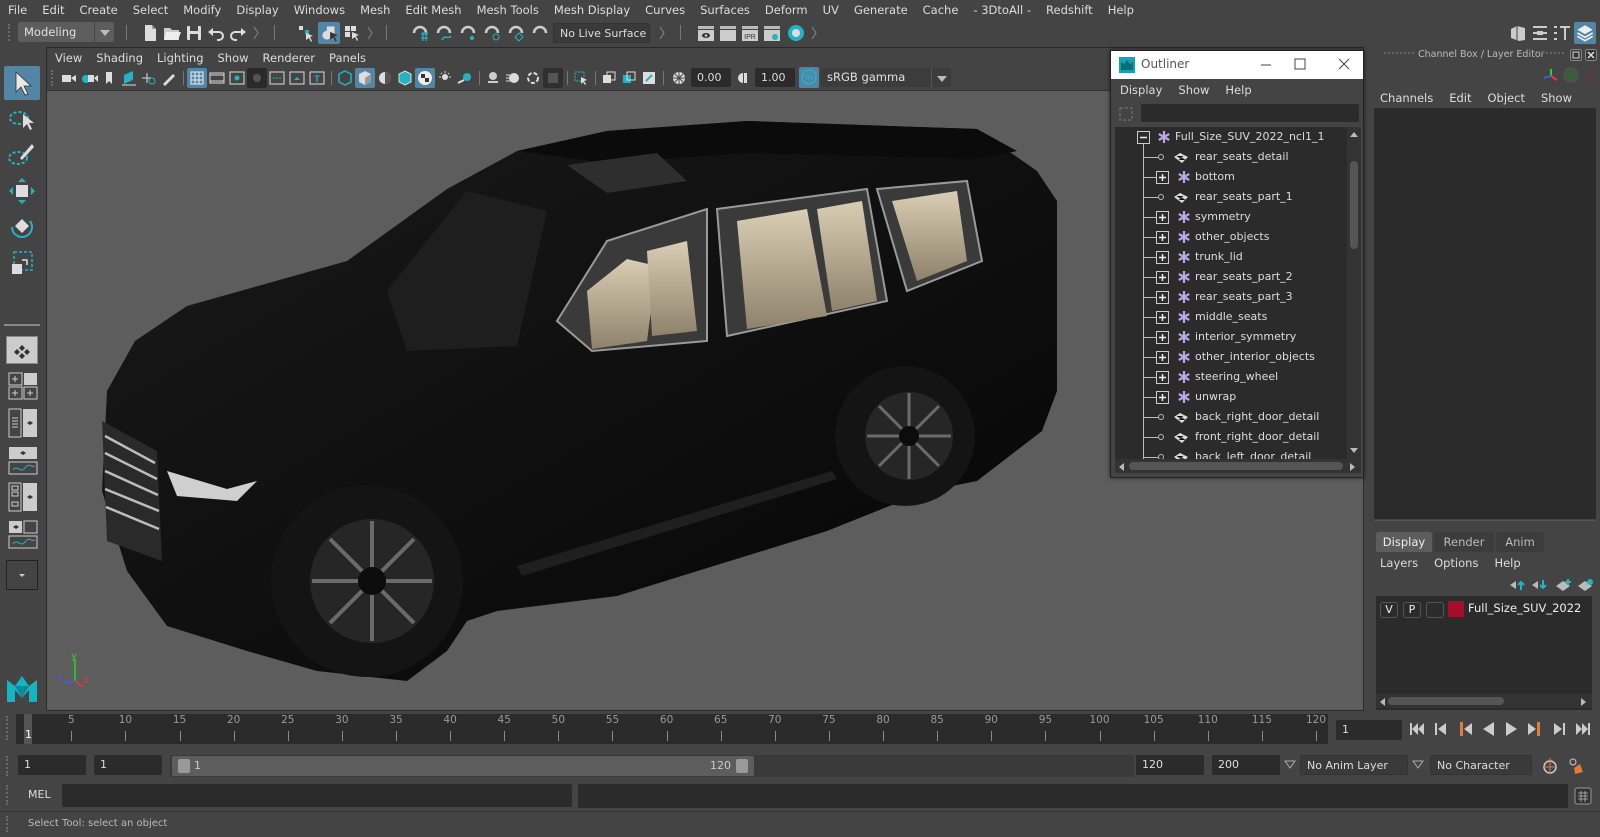 This screenshot has height=837, width=1600. I want to click on select-by-object-button, so click(329, 33).